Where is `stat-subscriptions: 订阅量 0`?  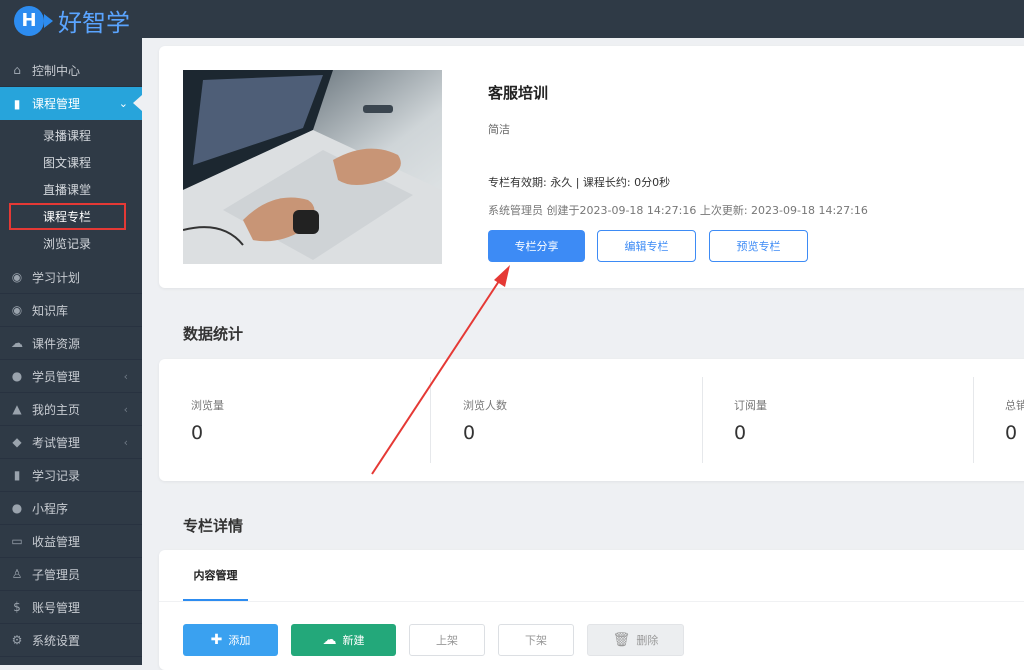 stat-subscriptions: 订阅量 0 is located at coordinates (854, 420).